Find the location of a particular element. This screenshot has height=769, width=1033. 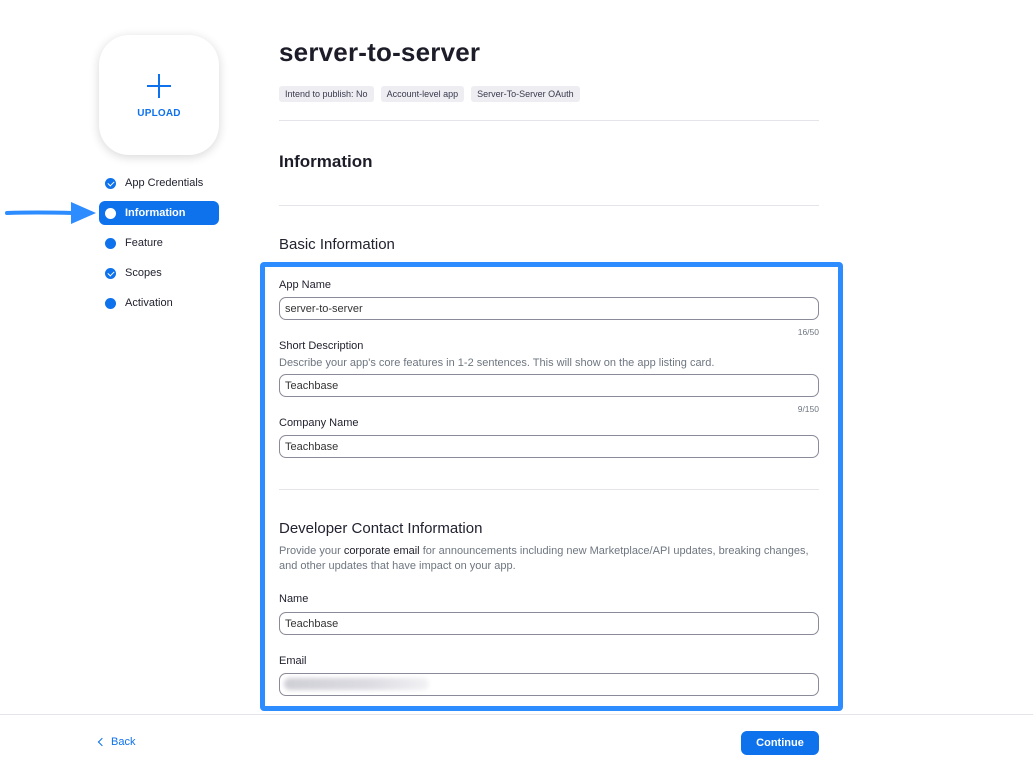

contact-name-label: Name is located at coordinates (294, 599).